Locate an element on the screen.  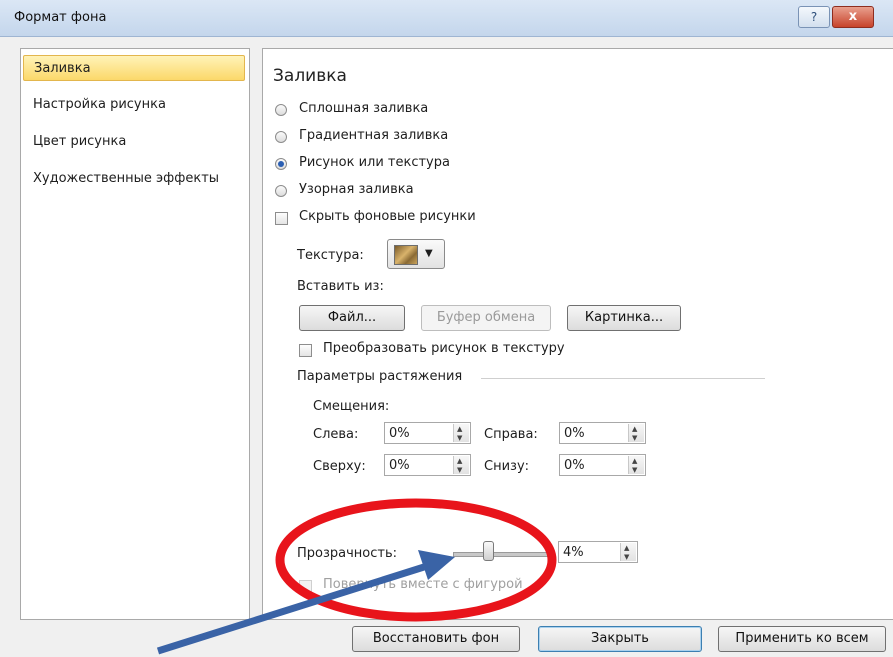
annotation-overlay is located at coordinates (356, 576).